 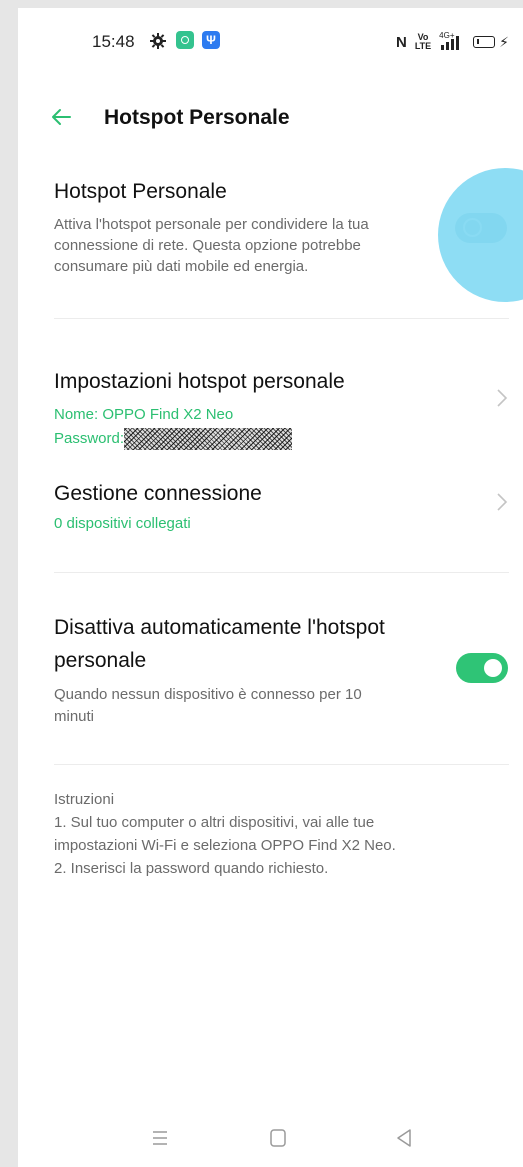 I want to click on status-right-icons: N Vo LTE 4G+ ⚡, so click(x=452, y=41).